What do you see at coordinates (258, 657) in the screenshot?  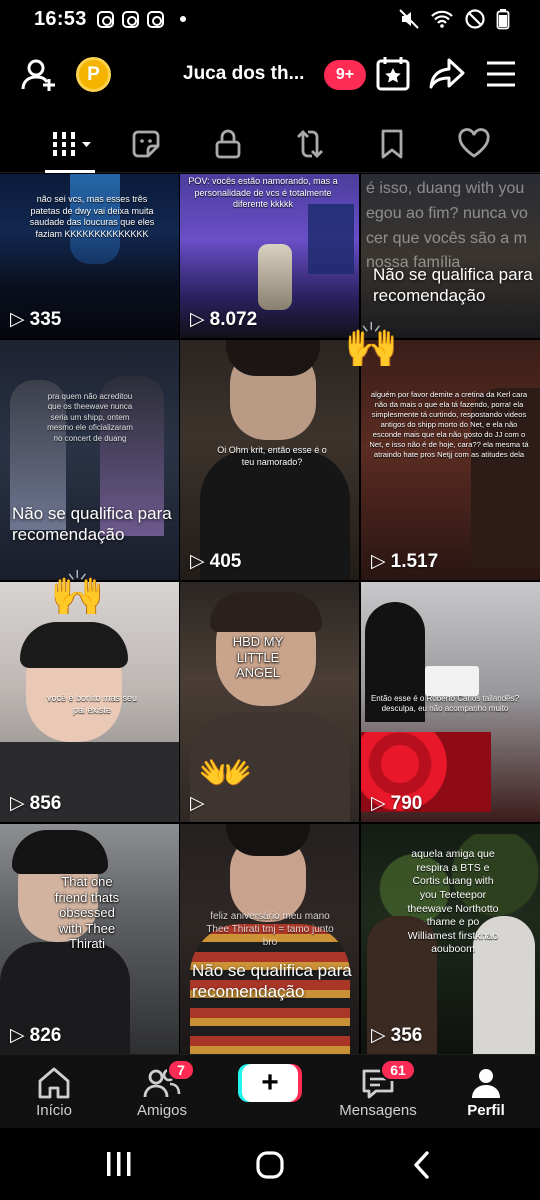 I see `video-caption: HBD MY LITTLE ANGEL` at bounding box center [258, 657].